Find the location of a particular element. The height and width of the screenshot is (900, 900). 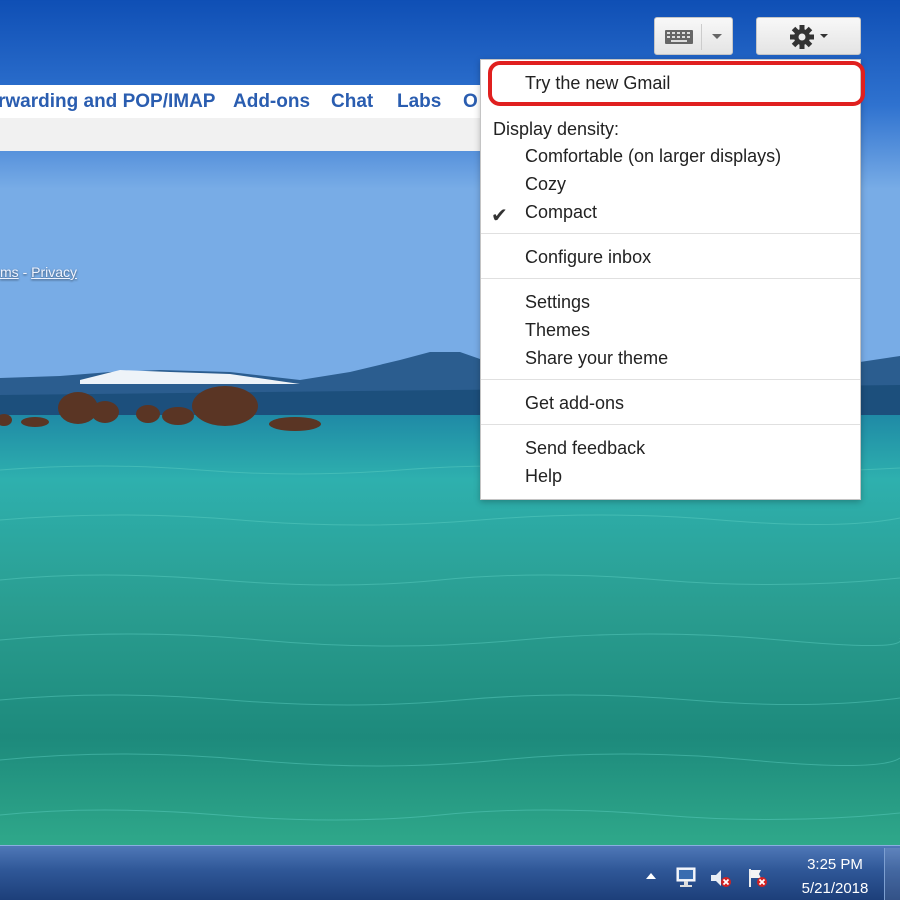

privacy-link: Privacy is located at coordinates (54, 272).